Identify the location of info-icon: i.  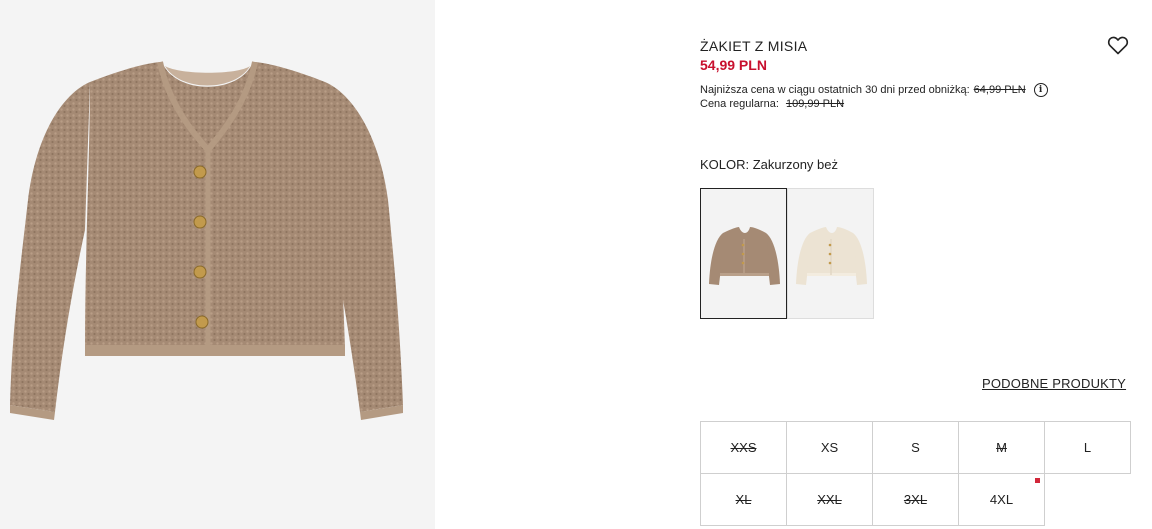
(1040, 90).